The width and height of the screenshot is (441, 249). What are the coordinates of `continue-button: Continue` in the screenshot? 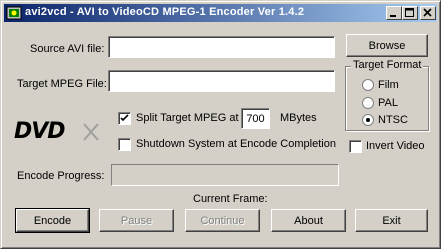 It's located at (222, 220).